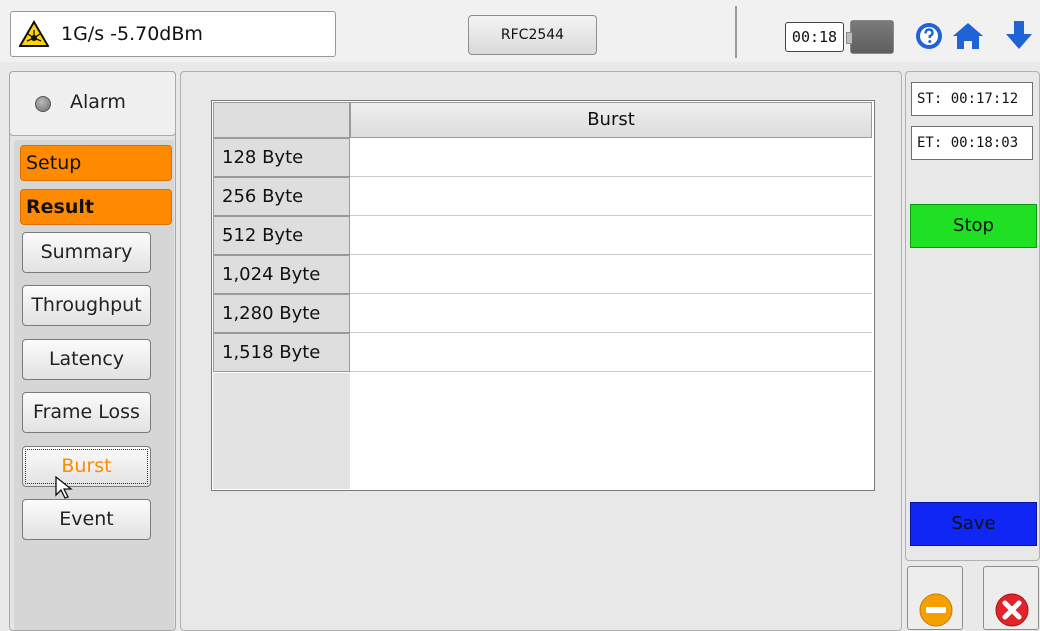  What do you see at coordinates (86, 359) in the screenshot?
I see `sidebar-item-latency: Latency` at bounding box center [86, 359].